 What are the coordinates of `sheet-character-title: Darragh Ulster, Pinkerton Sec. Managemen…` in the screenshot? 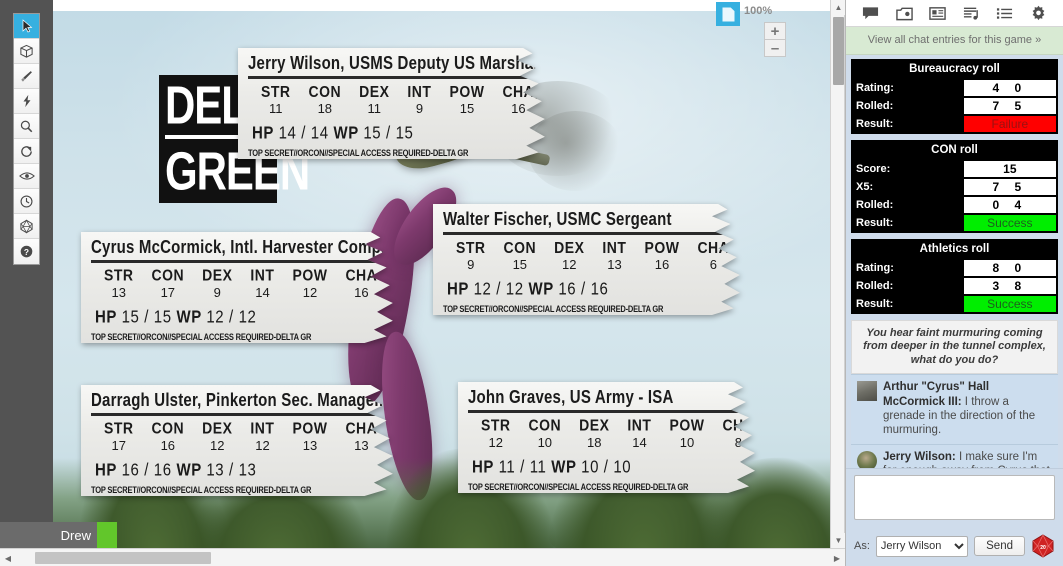 It's located at (251, 400).